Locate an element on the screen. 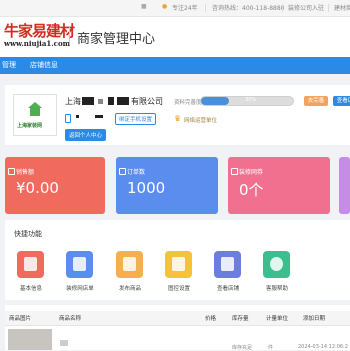 This screenshot has height=351, width=350. personal-center-button: 返回个人中心 is located at coordinates (86, 135).